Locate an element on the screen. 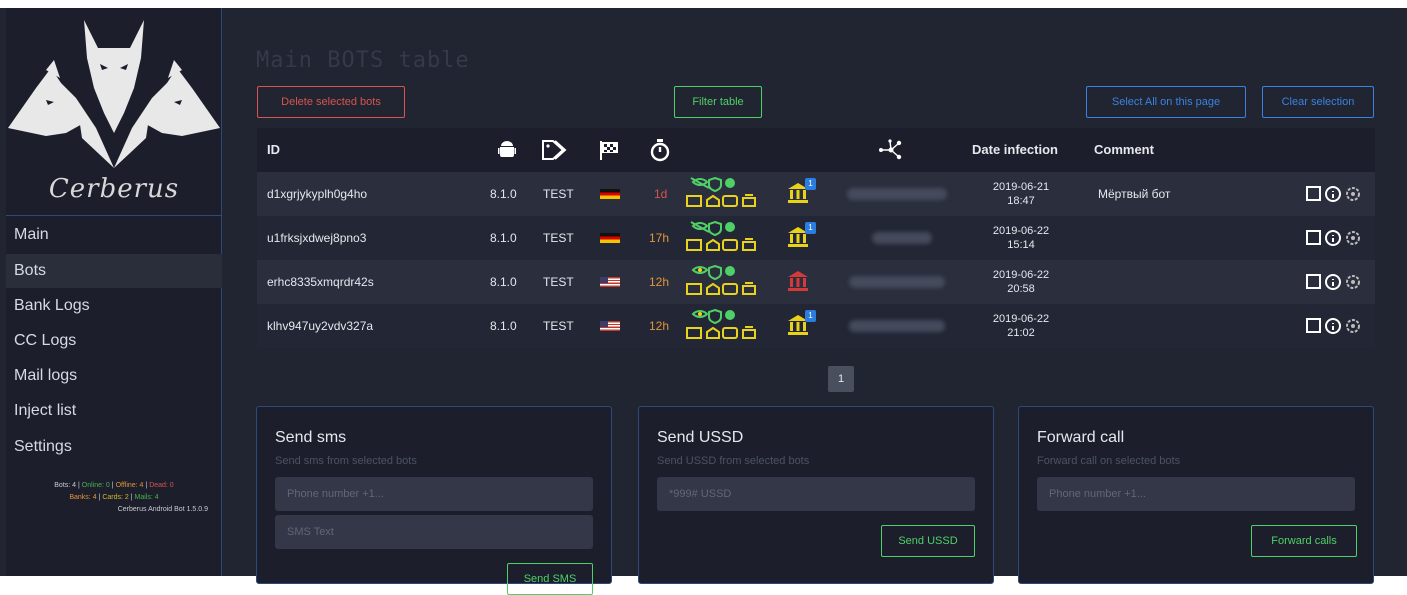  bot-comment: Мёртвый бот is located at coordinates (1134, 194).